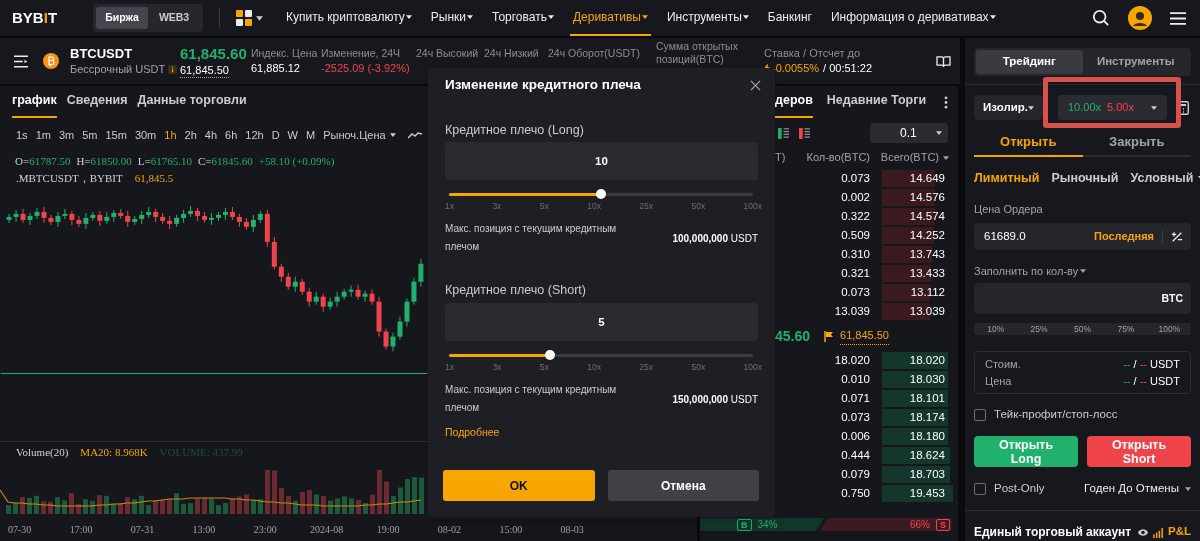 This screenshot has width=1200, height=541. I want to click on segment-tab: WEB3, so click(174, 18).